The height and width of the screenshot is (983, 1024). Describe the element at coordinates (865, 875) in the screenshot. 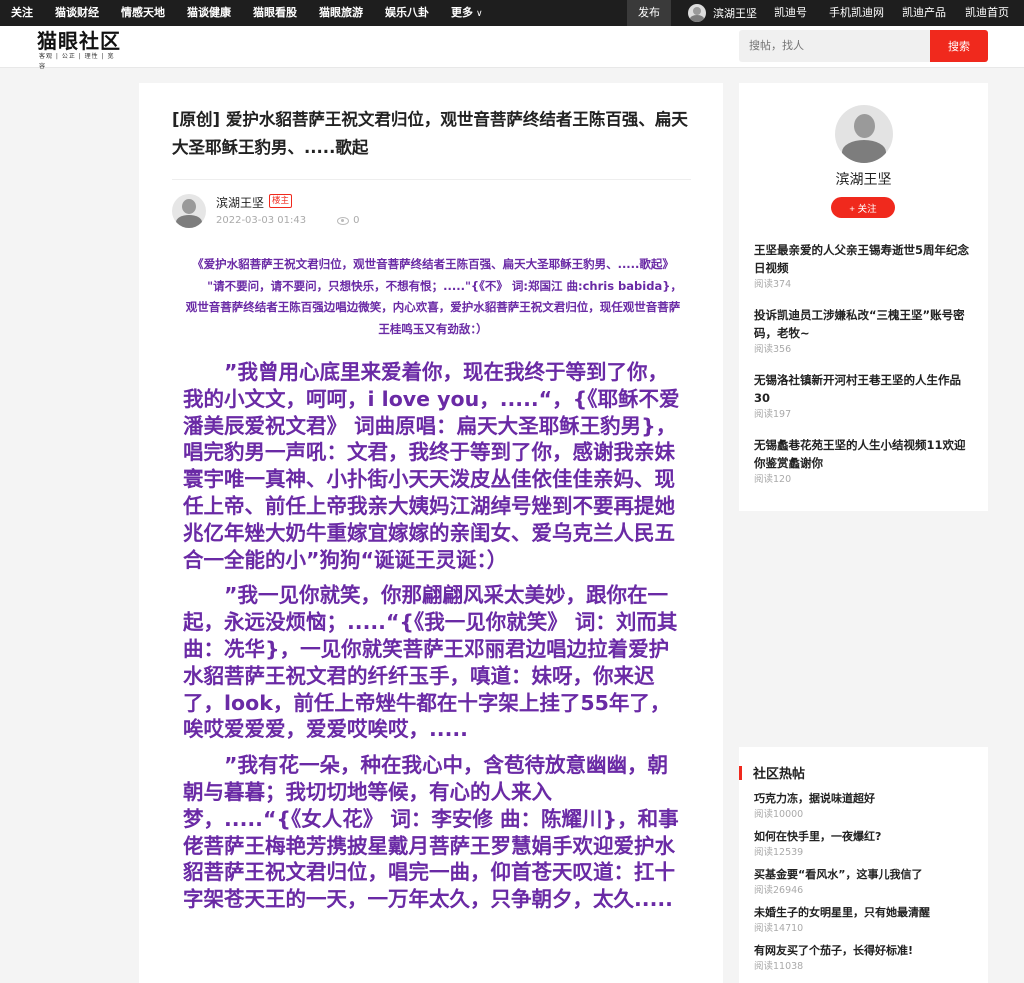

I see `hot-post-title: 买基金要“看风水”，这事儿我信了` at that location.